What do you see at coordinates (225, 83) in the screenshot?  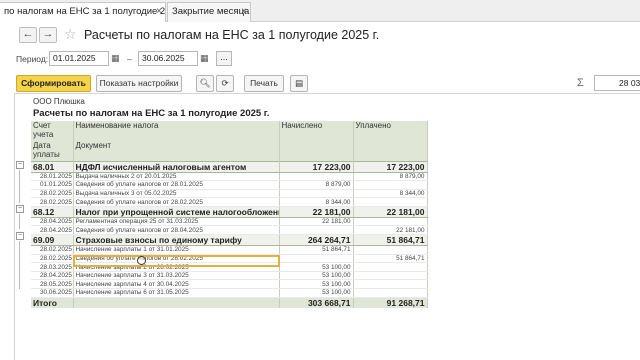 I see `search-next-icon: ⟳` at bounding box center [225, 83].